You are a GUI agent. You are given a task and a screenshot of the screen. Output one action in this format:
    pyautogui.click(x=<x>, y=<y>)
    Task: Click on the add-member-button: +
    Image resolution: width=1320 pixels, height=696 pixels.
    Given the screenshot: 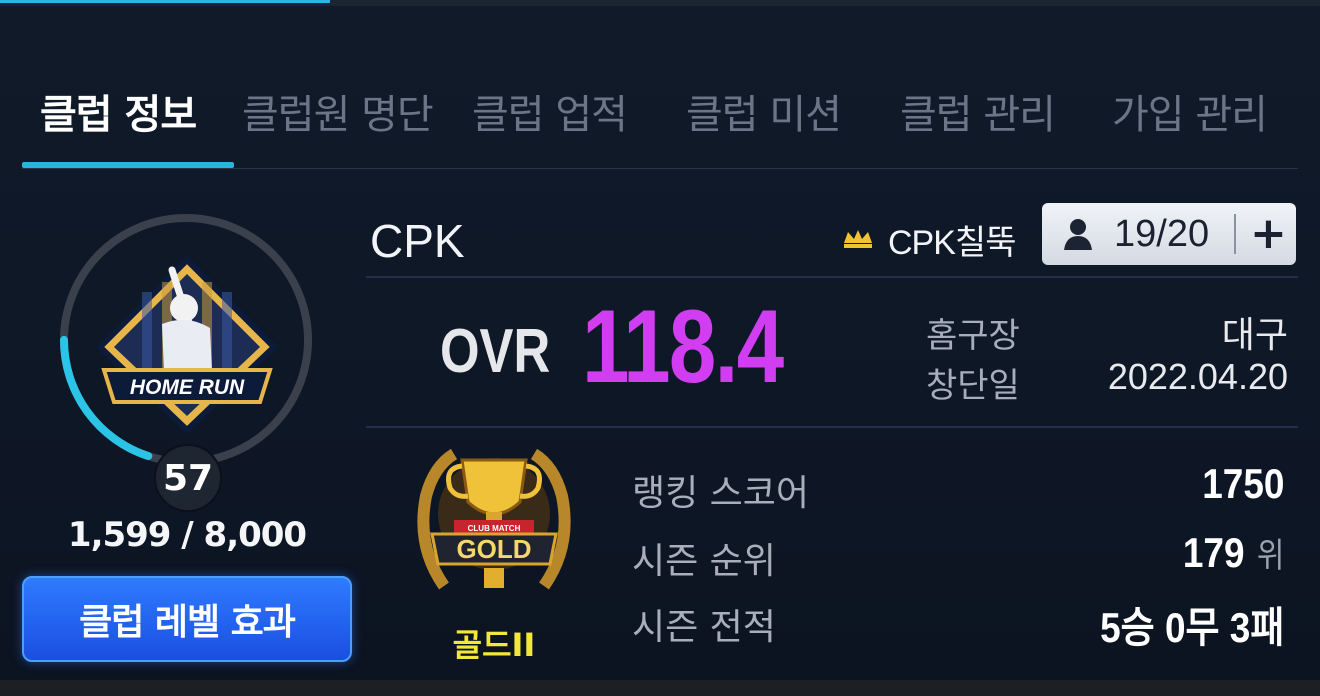 What is the action you would take?
    pyautogui.click(x=1268, y=234)
    